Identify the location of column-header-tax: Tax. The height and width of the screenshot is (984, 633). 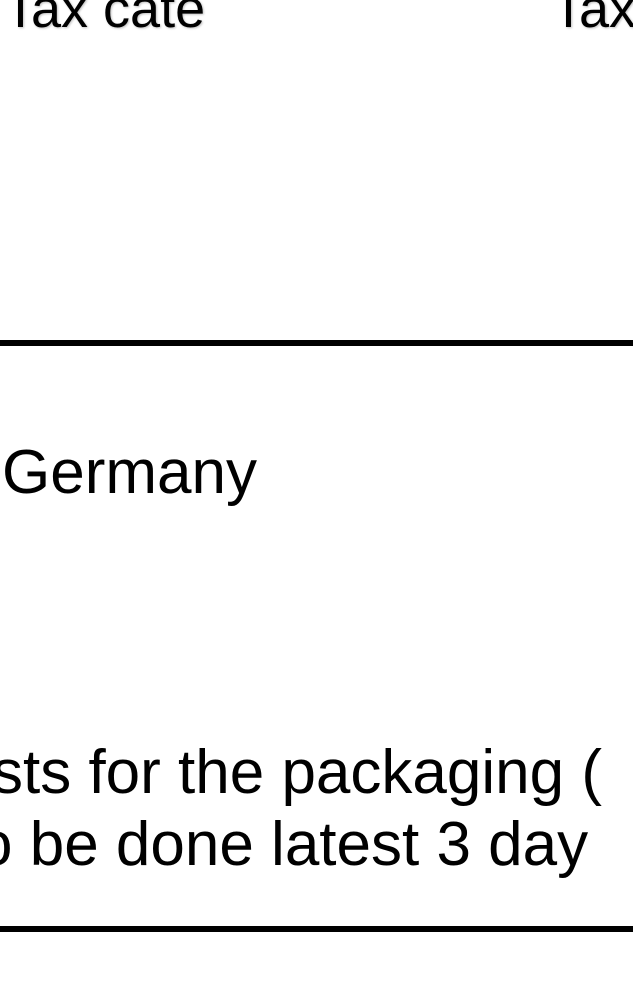
(592, 19).